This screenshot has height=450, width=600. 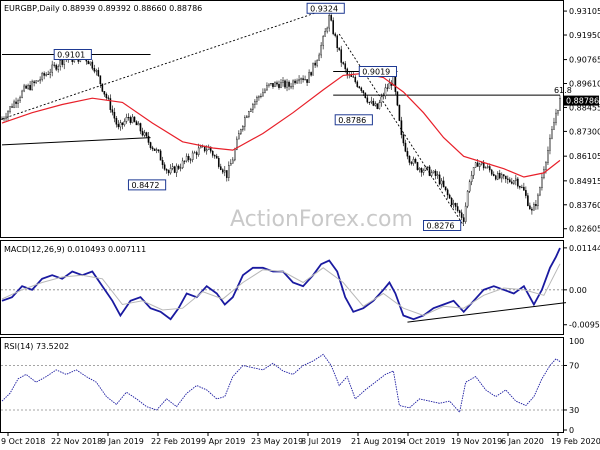 What do you see at coordinates (584, 325) in the screenshot?
I see `macd-ytick-label: -0.009518` at bounding box center [584, 325].